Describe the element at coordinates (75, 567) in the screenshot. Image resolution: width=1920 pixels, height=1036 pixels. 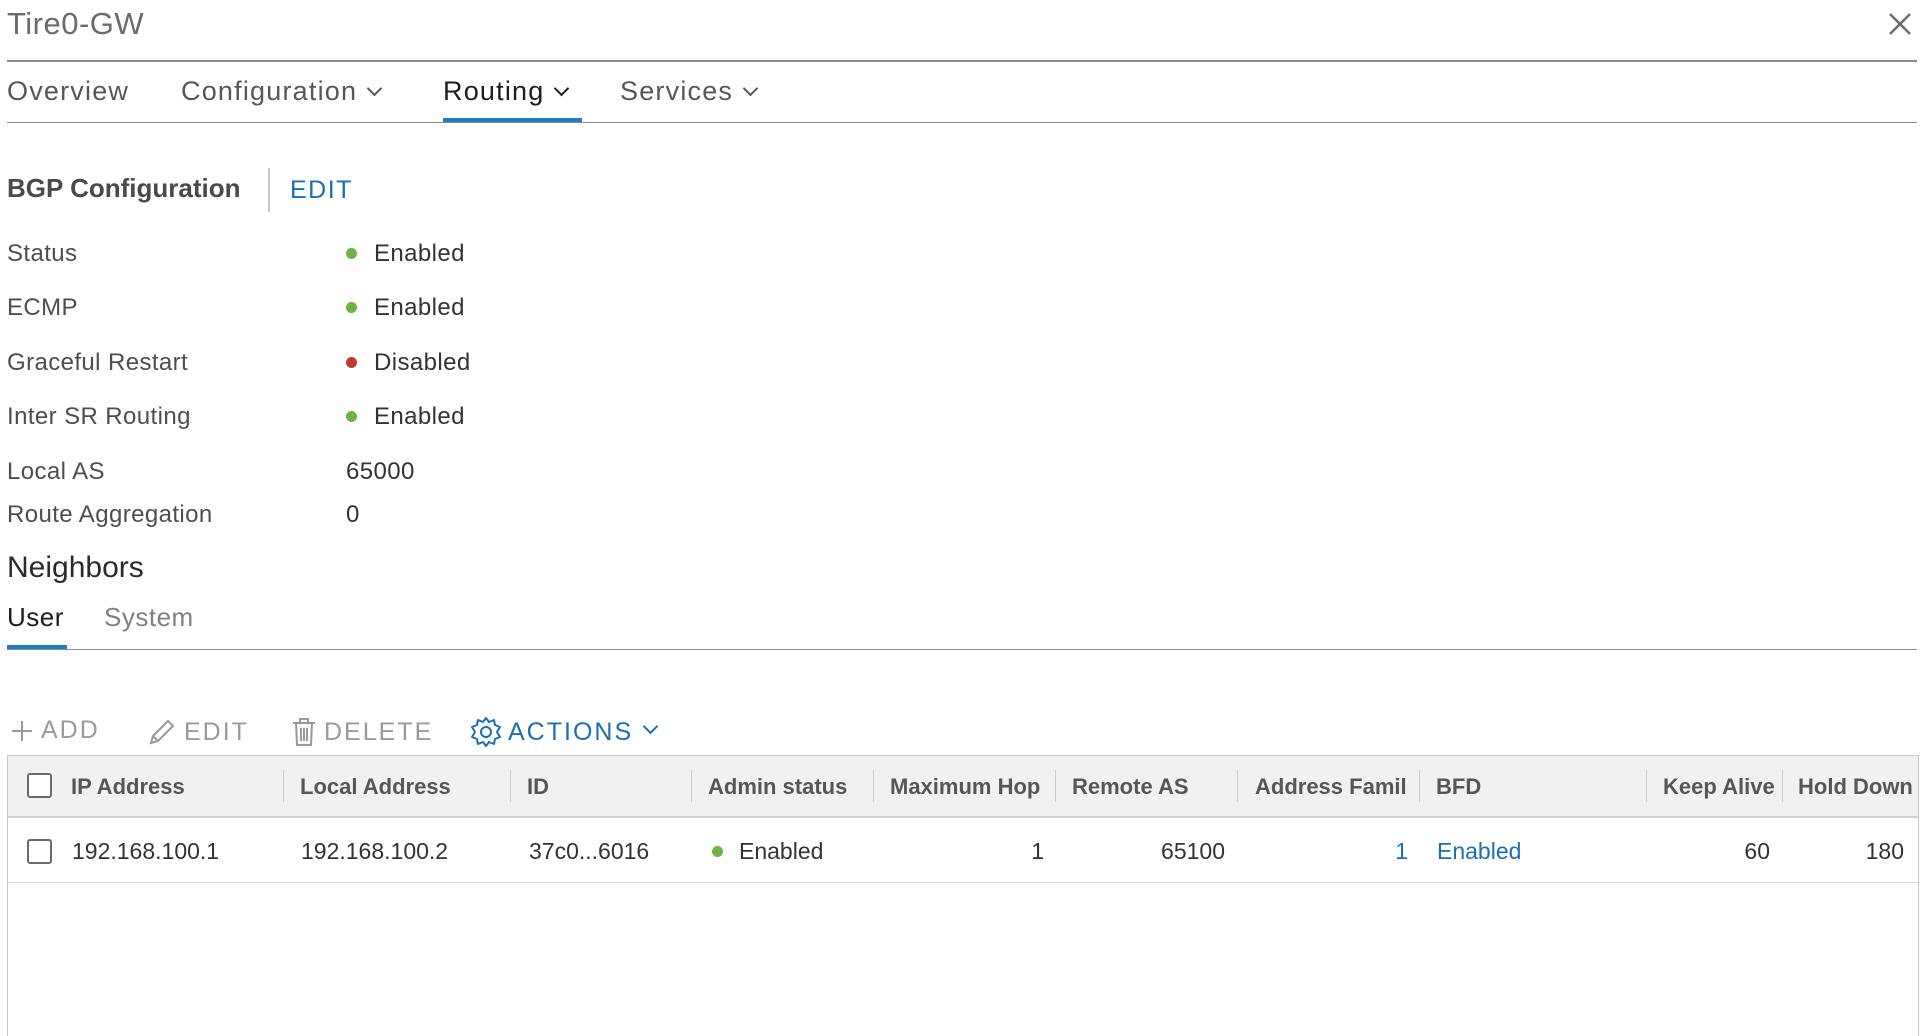
I see `neighbors-title: Neighbors` at that location.